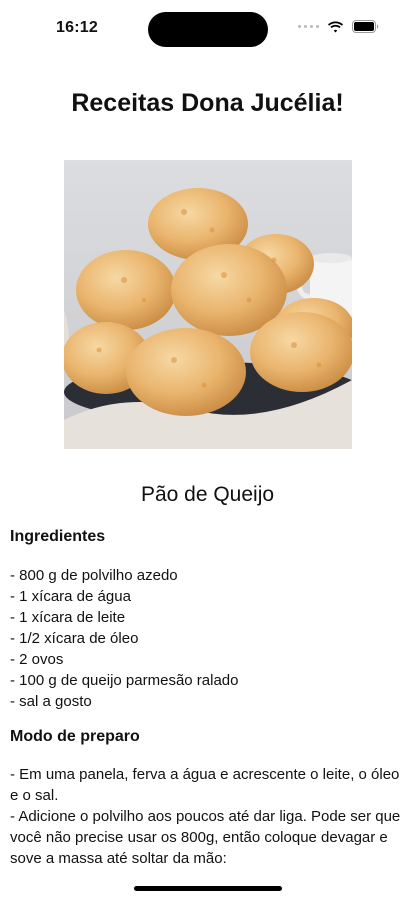 This screenshot has width=415, height=900. Describe the element at coordinates (37, 659) in the screenshot. I see `ingredient-item: - 2 ovos` at that location.